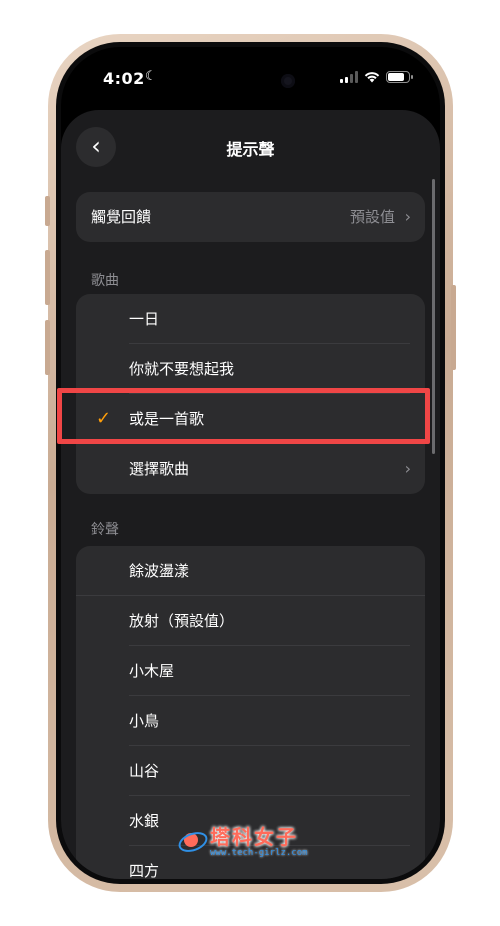 This screenshot has width=500, height=926. What do you see at coordinates (47, 277) in the screenshot?
I see `volume-up-button` at bounding box center [47, 277].